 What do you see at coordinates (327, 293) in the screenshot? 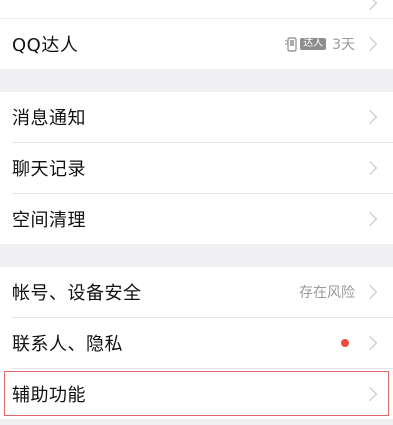
I see `risk-status-text: 存在风险` at bounding box center [327, 293].